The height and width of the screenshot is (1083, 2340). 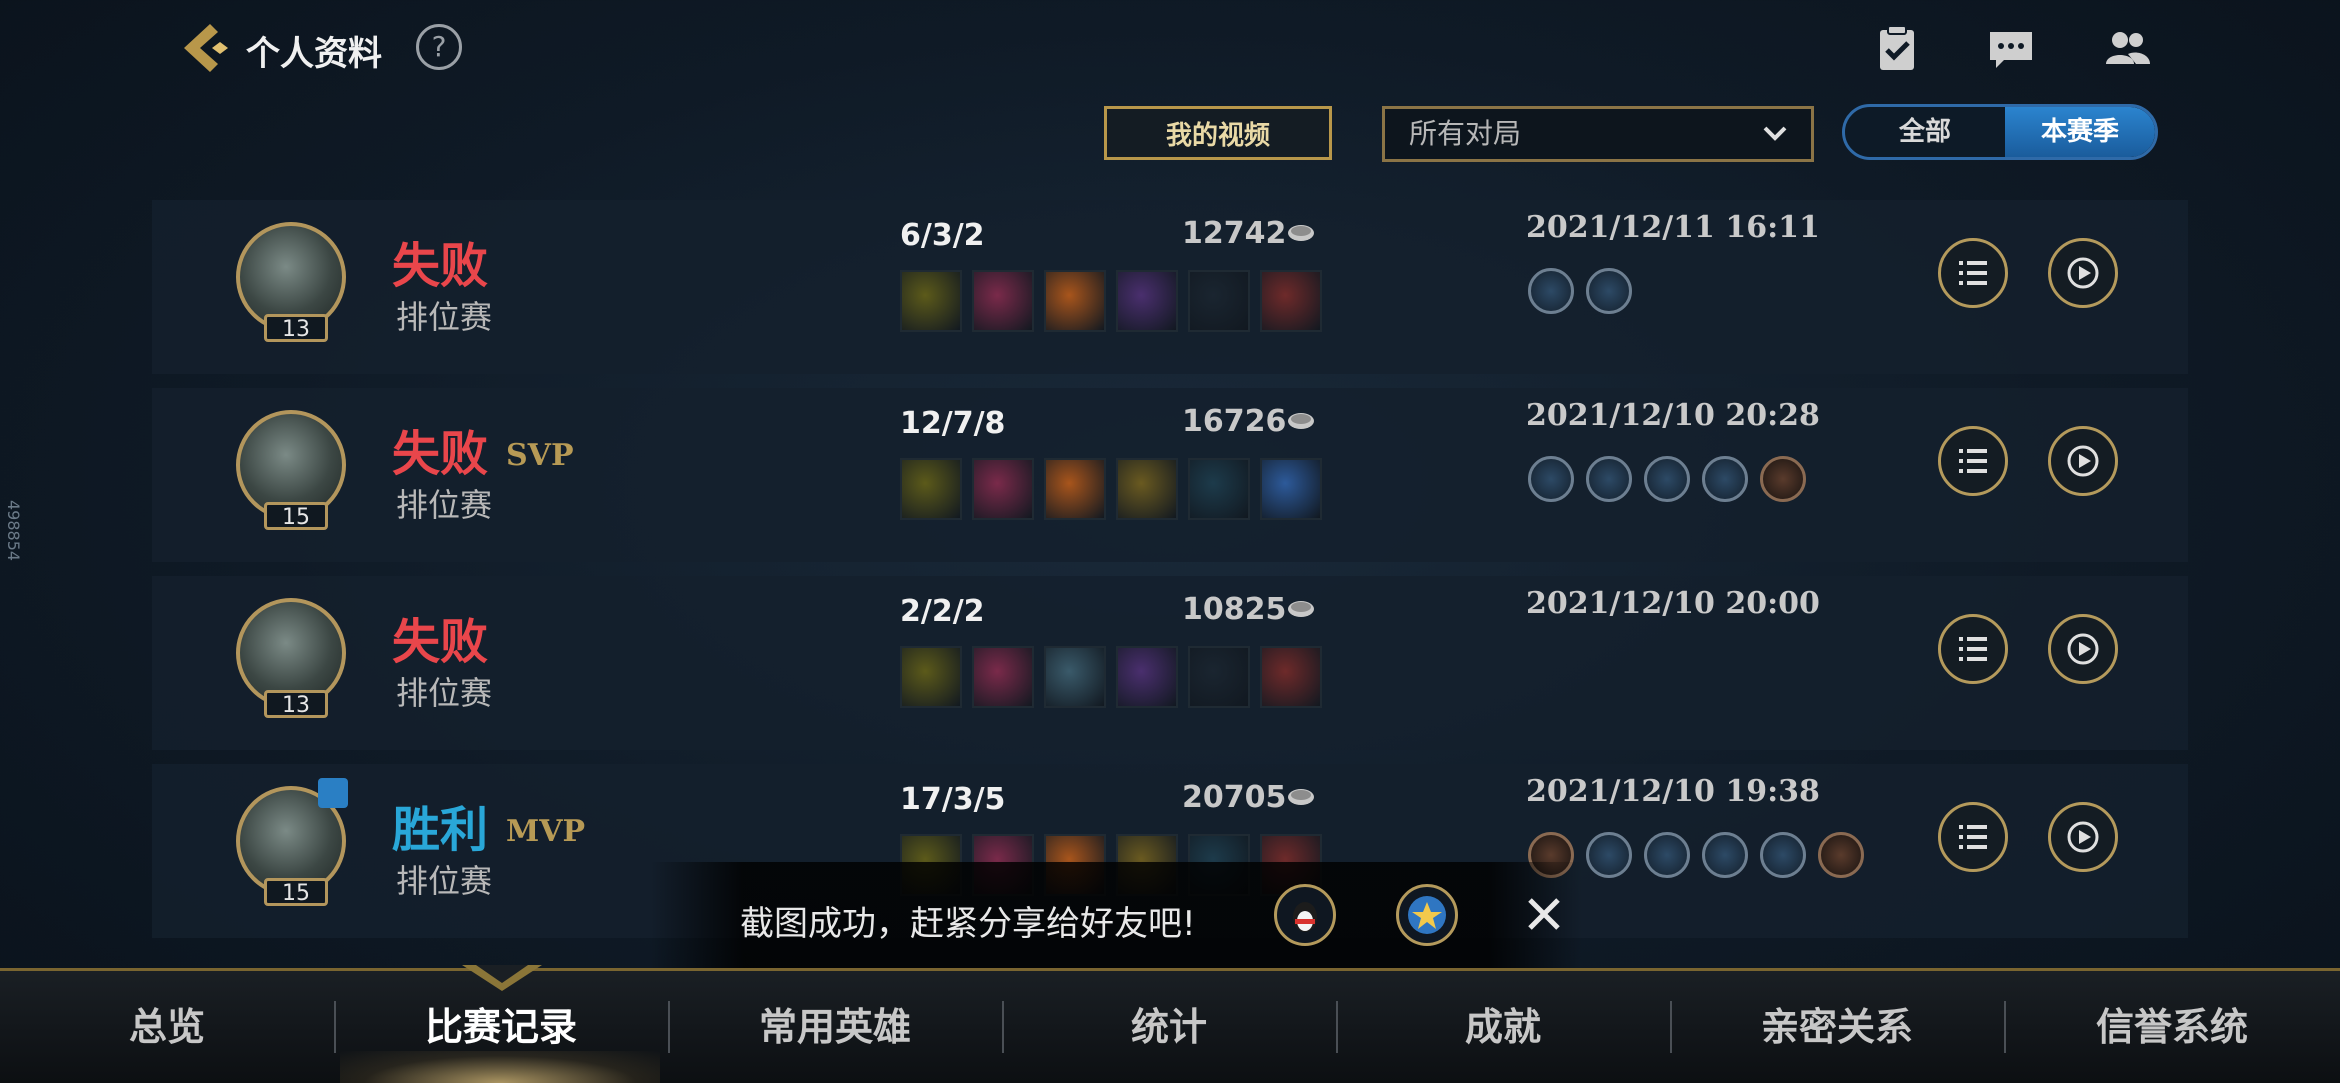 I want to click on screenshot-toast: 截图成功，赶紧分享给好友吧!, so click(x=1116, y=916).